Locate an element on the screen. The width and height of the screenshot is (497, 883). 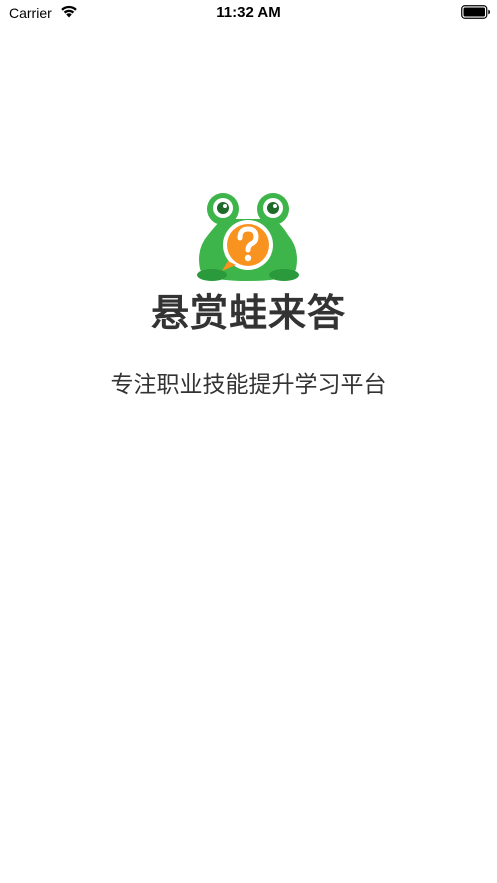
battery-full-icon is located at coordinates (475, 12).